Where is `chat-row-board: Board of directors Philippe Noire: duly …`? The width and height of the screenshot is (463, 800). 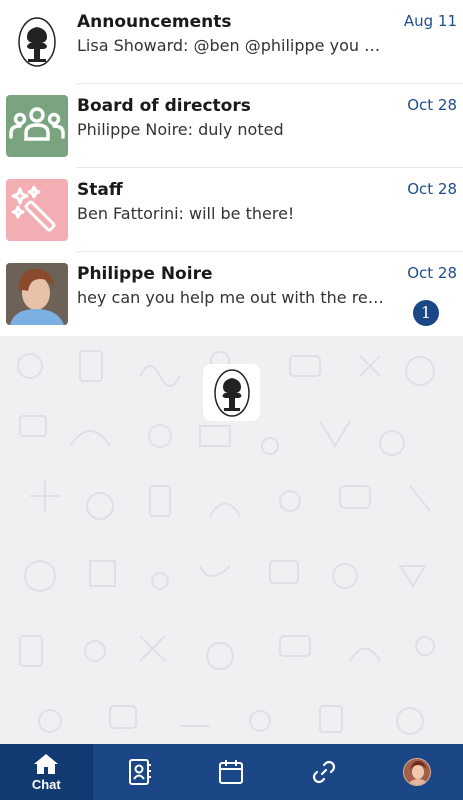 chat-row-board: Board of directors Philippe Noire: duly … is located at coordinates (231, 126).